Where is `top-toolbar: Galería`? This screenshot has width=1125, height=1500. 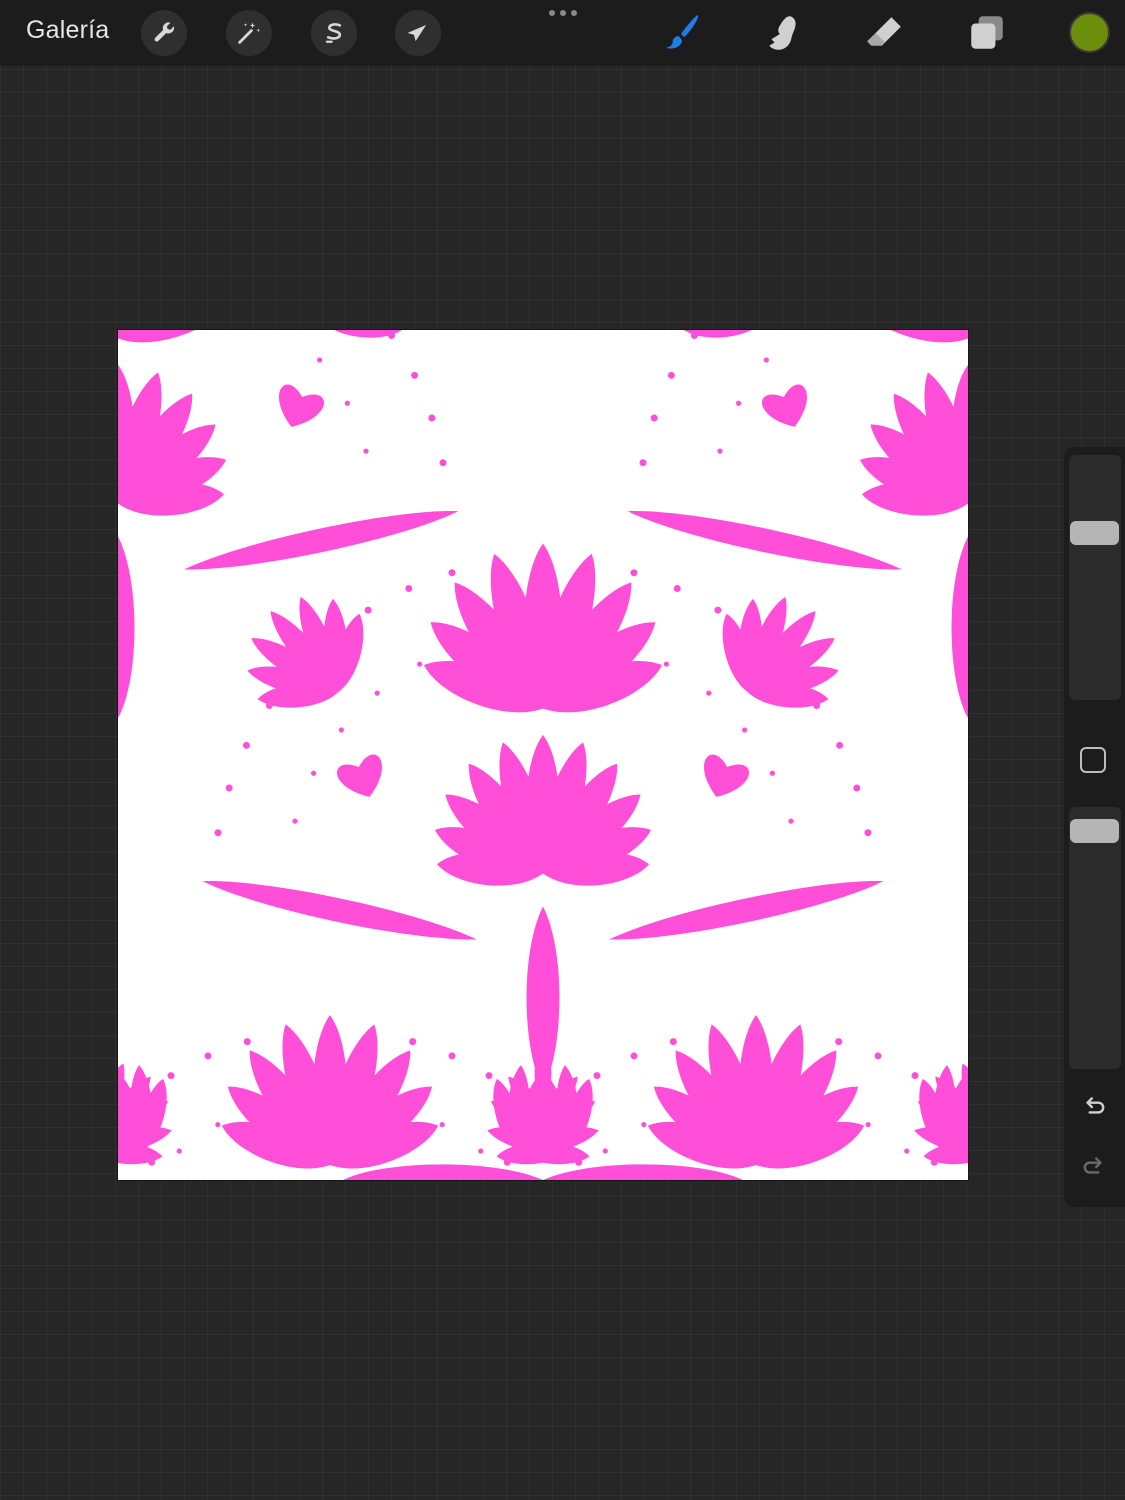
top-toolbar: Galería is located at coordinates (562, 33).